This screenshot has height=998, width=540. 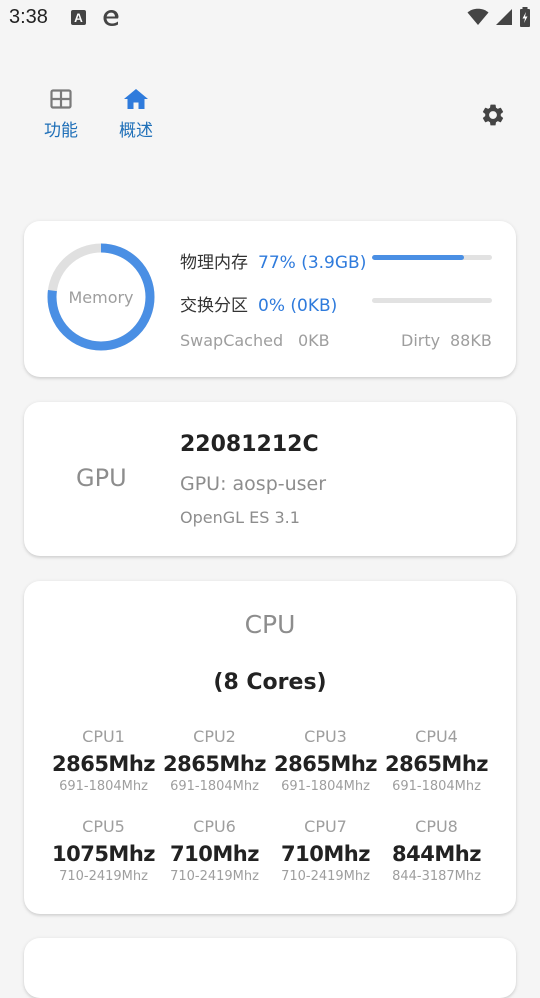 I want to click on cpu-core: CPU8 844Mhz 844-3187Mhz, so click(x=436, y=851).